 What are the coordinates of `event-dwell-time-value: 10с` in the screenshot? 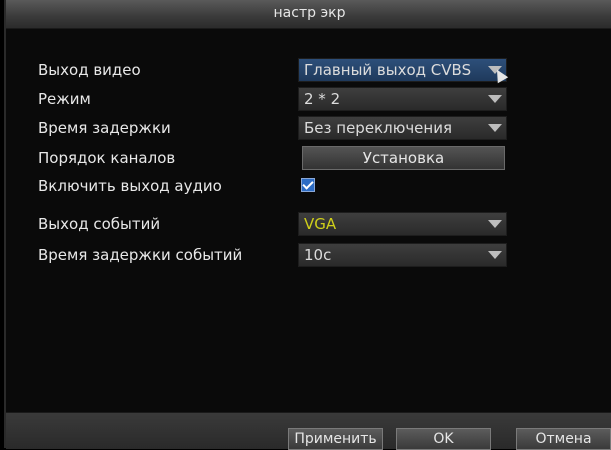 It's located at (318, 255).